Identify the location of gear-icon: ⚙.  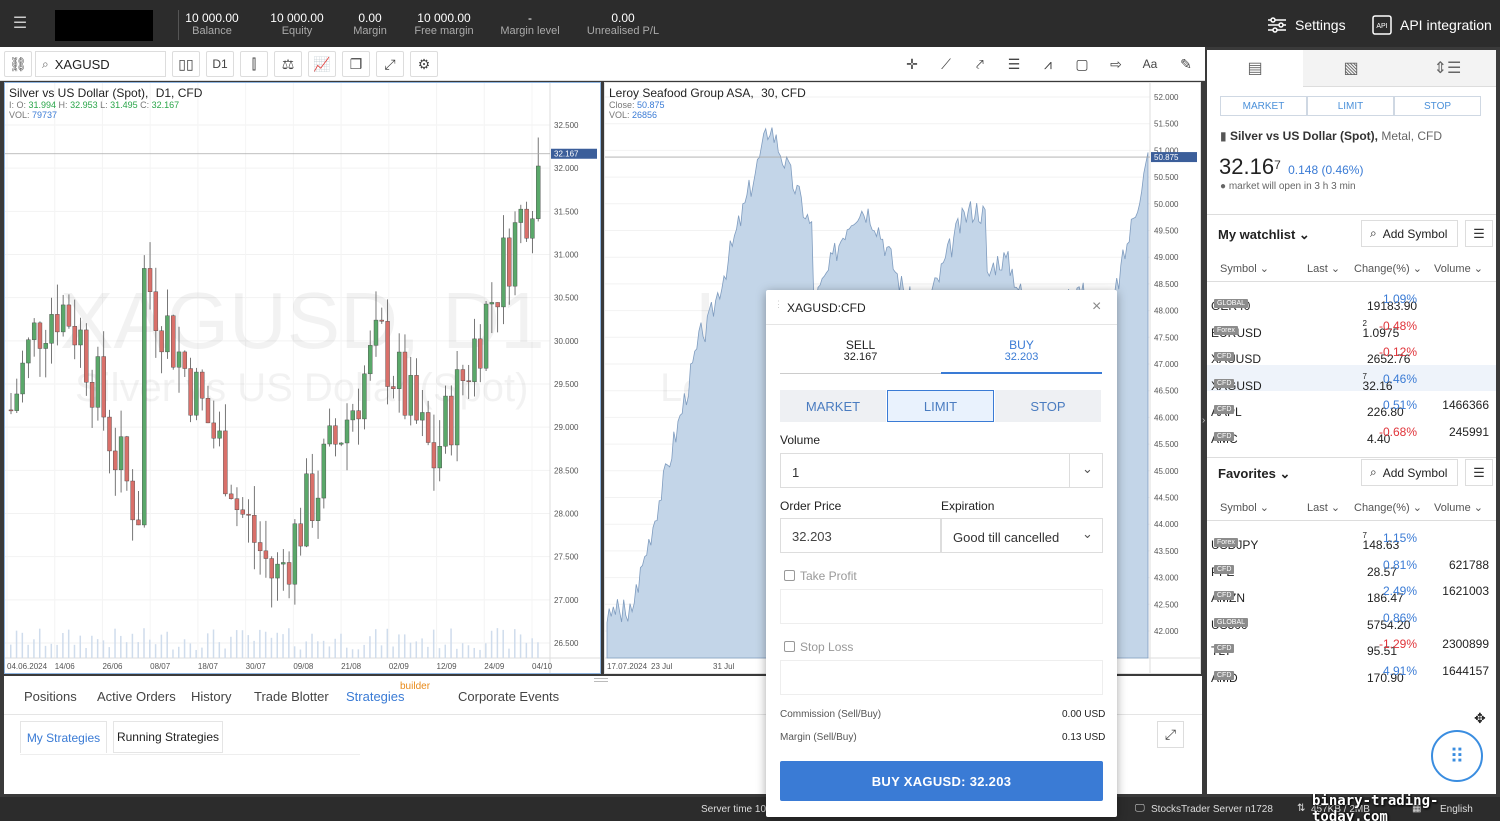
(424, 64).